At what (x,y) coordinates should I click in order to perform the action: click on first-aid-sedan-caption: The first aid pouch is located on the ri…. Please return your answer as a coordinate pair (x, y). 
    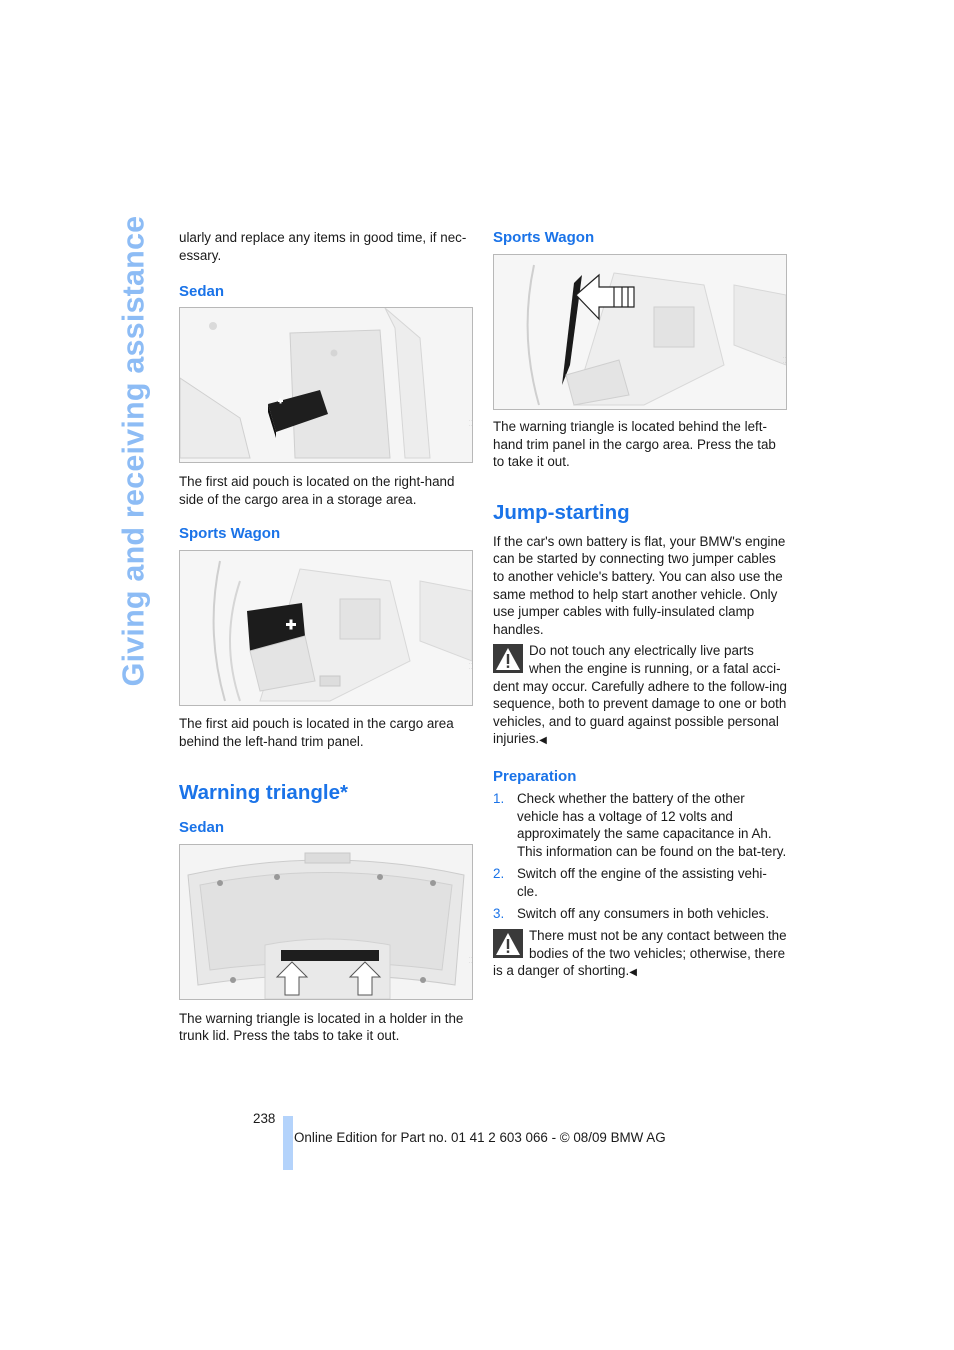
    Looking at the image, I should click on (317, 490).